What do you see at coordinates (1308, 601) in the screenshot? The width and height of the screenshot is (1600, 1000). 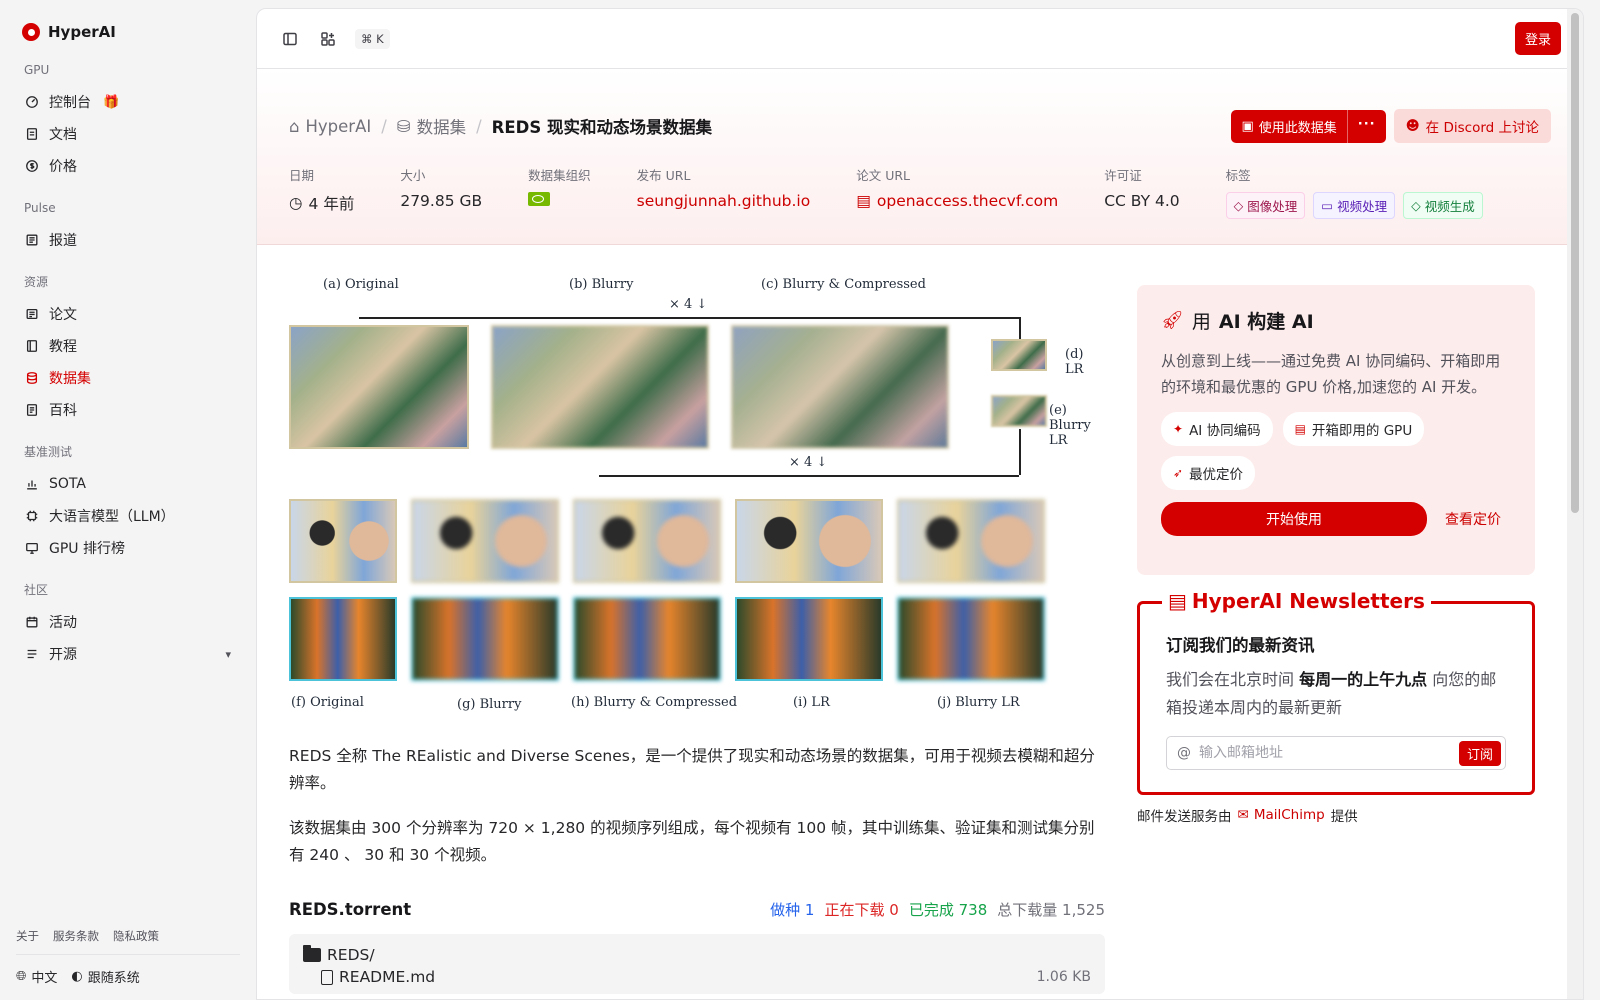 I see `newsletter-legend-label: HyperAI Newsletters` at bounding box center [1308, 601].